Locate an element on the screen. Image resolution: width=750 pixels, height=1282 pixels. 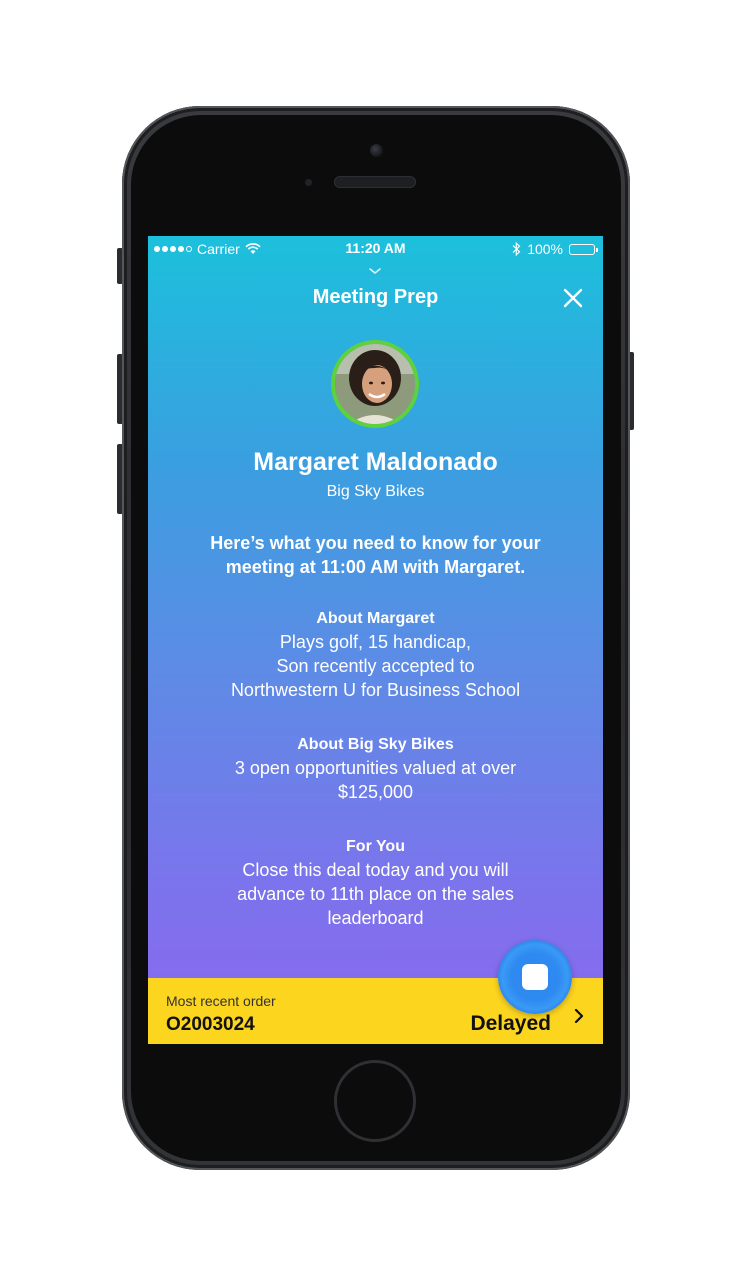
chevron-right-icon is located at coordinates (579, 1016).